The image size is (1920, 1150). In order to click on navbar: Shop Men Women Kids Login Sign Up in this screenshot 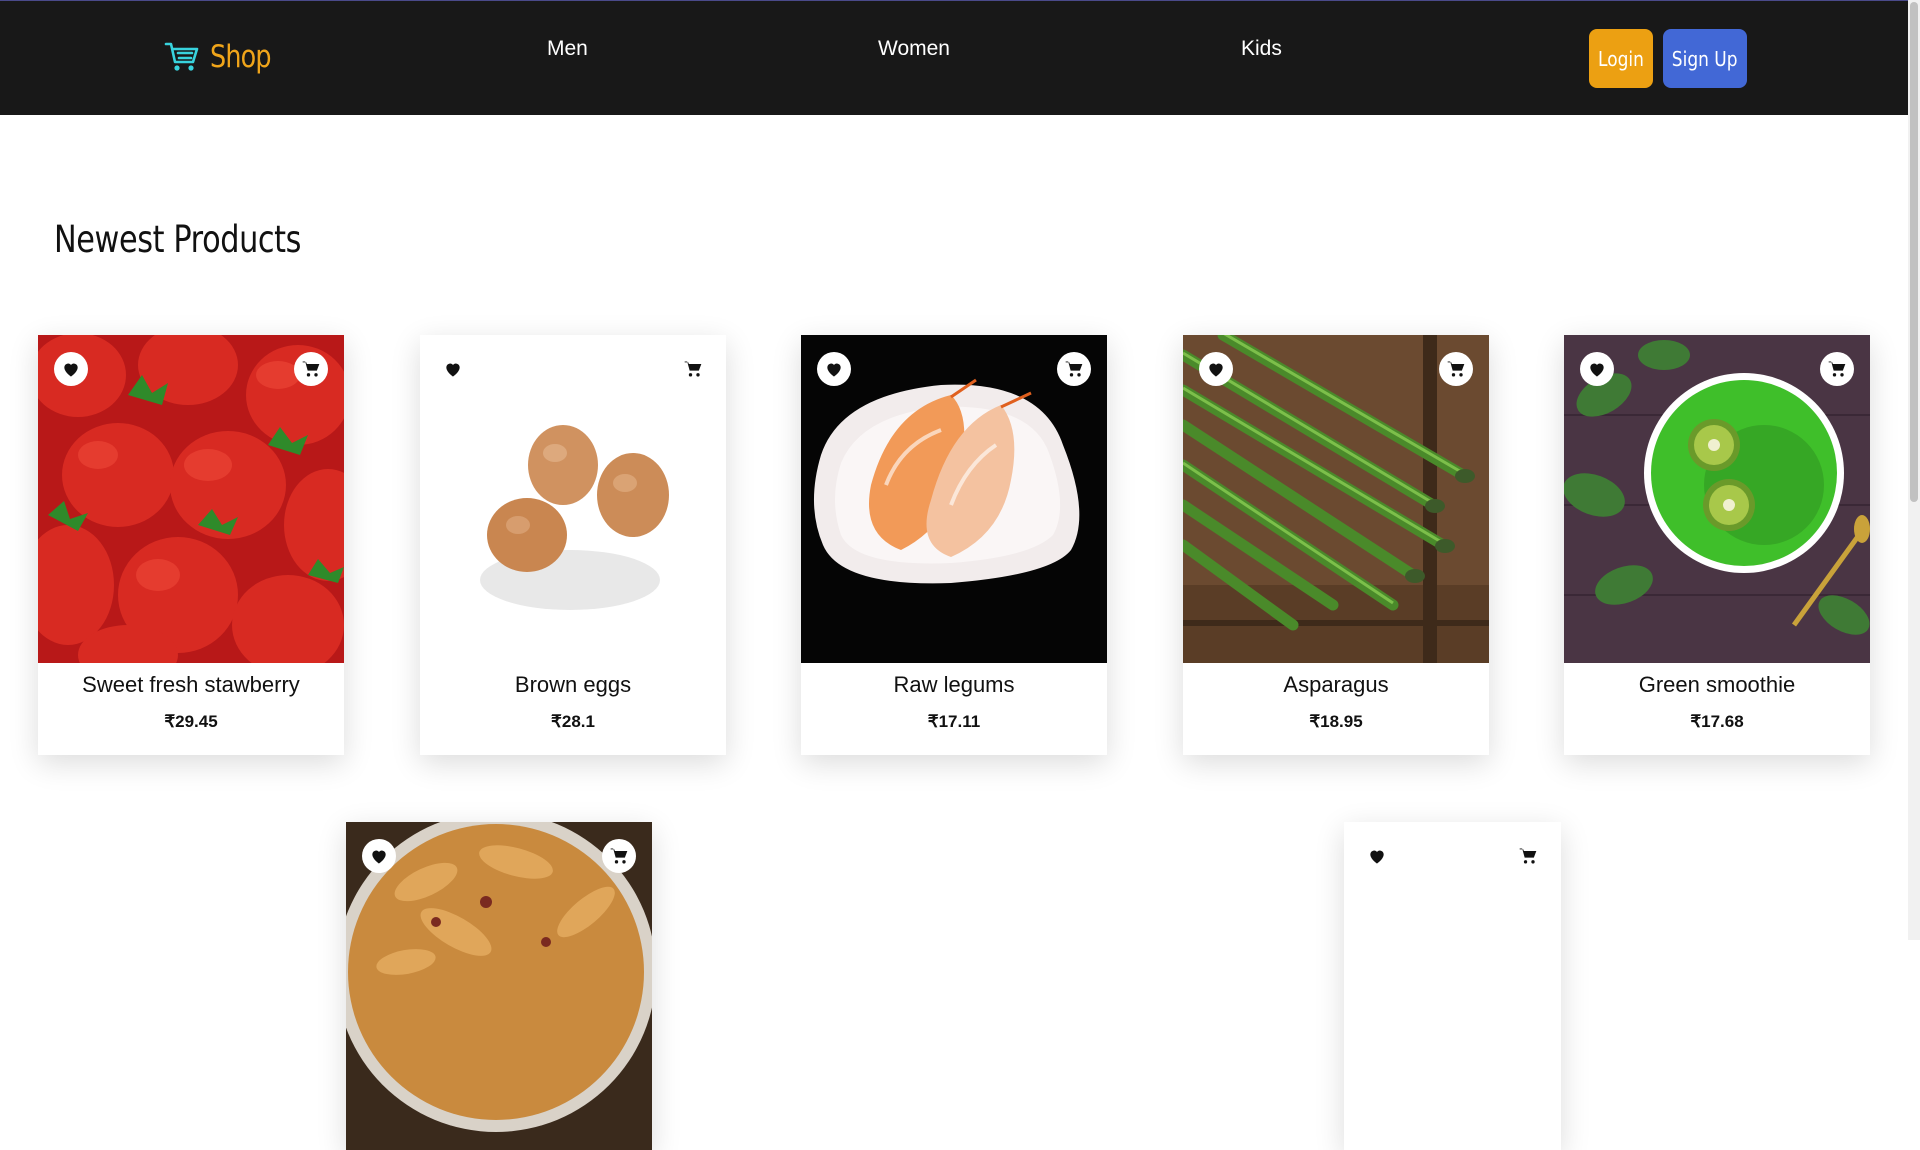, I will do `click(954, 57)`.